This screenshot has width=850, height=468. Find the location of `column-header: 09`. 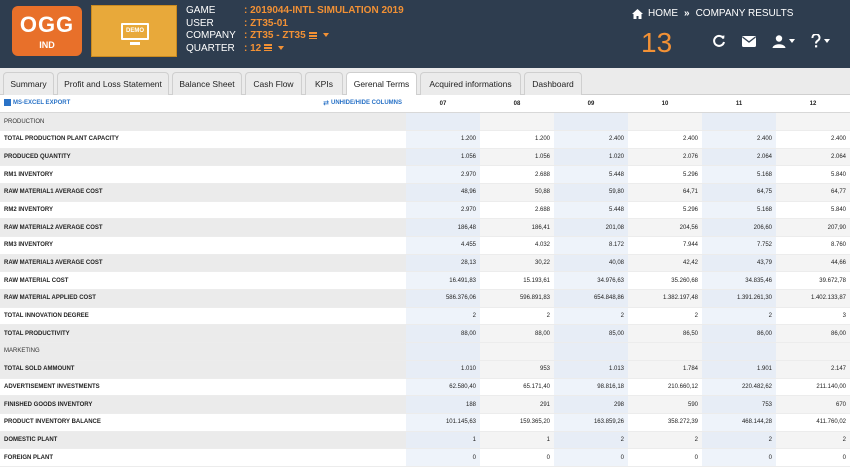

column-header: 09 is located at coordinates (591, 104).